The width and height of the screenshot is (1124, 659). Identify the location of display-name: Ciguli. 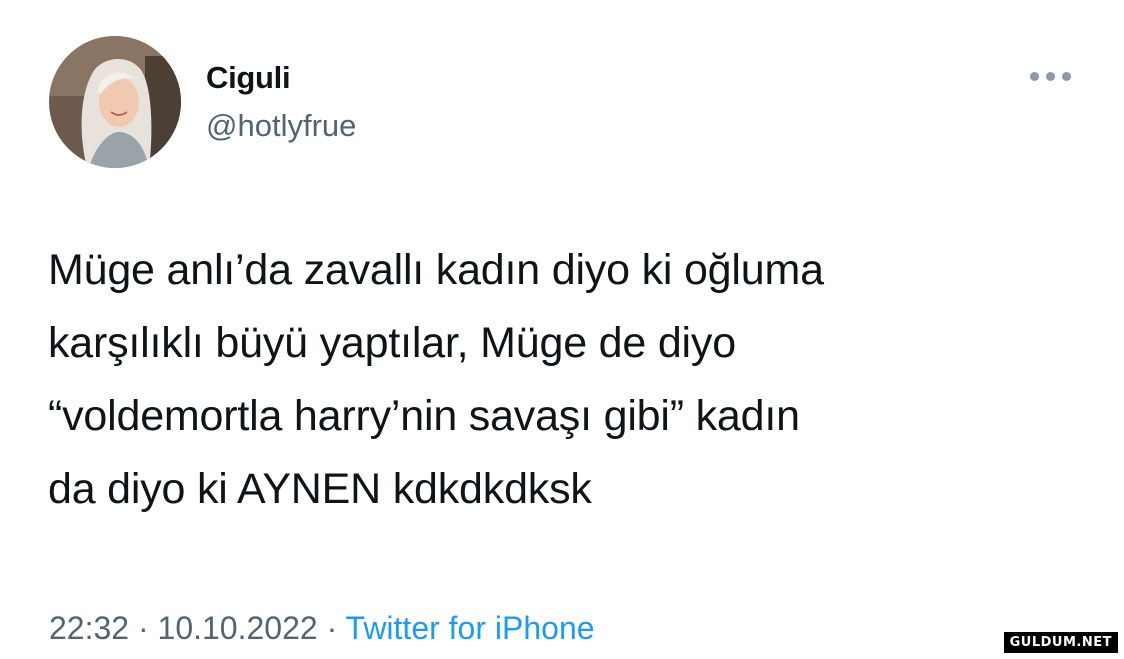
(248, 78).